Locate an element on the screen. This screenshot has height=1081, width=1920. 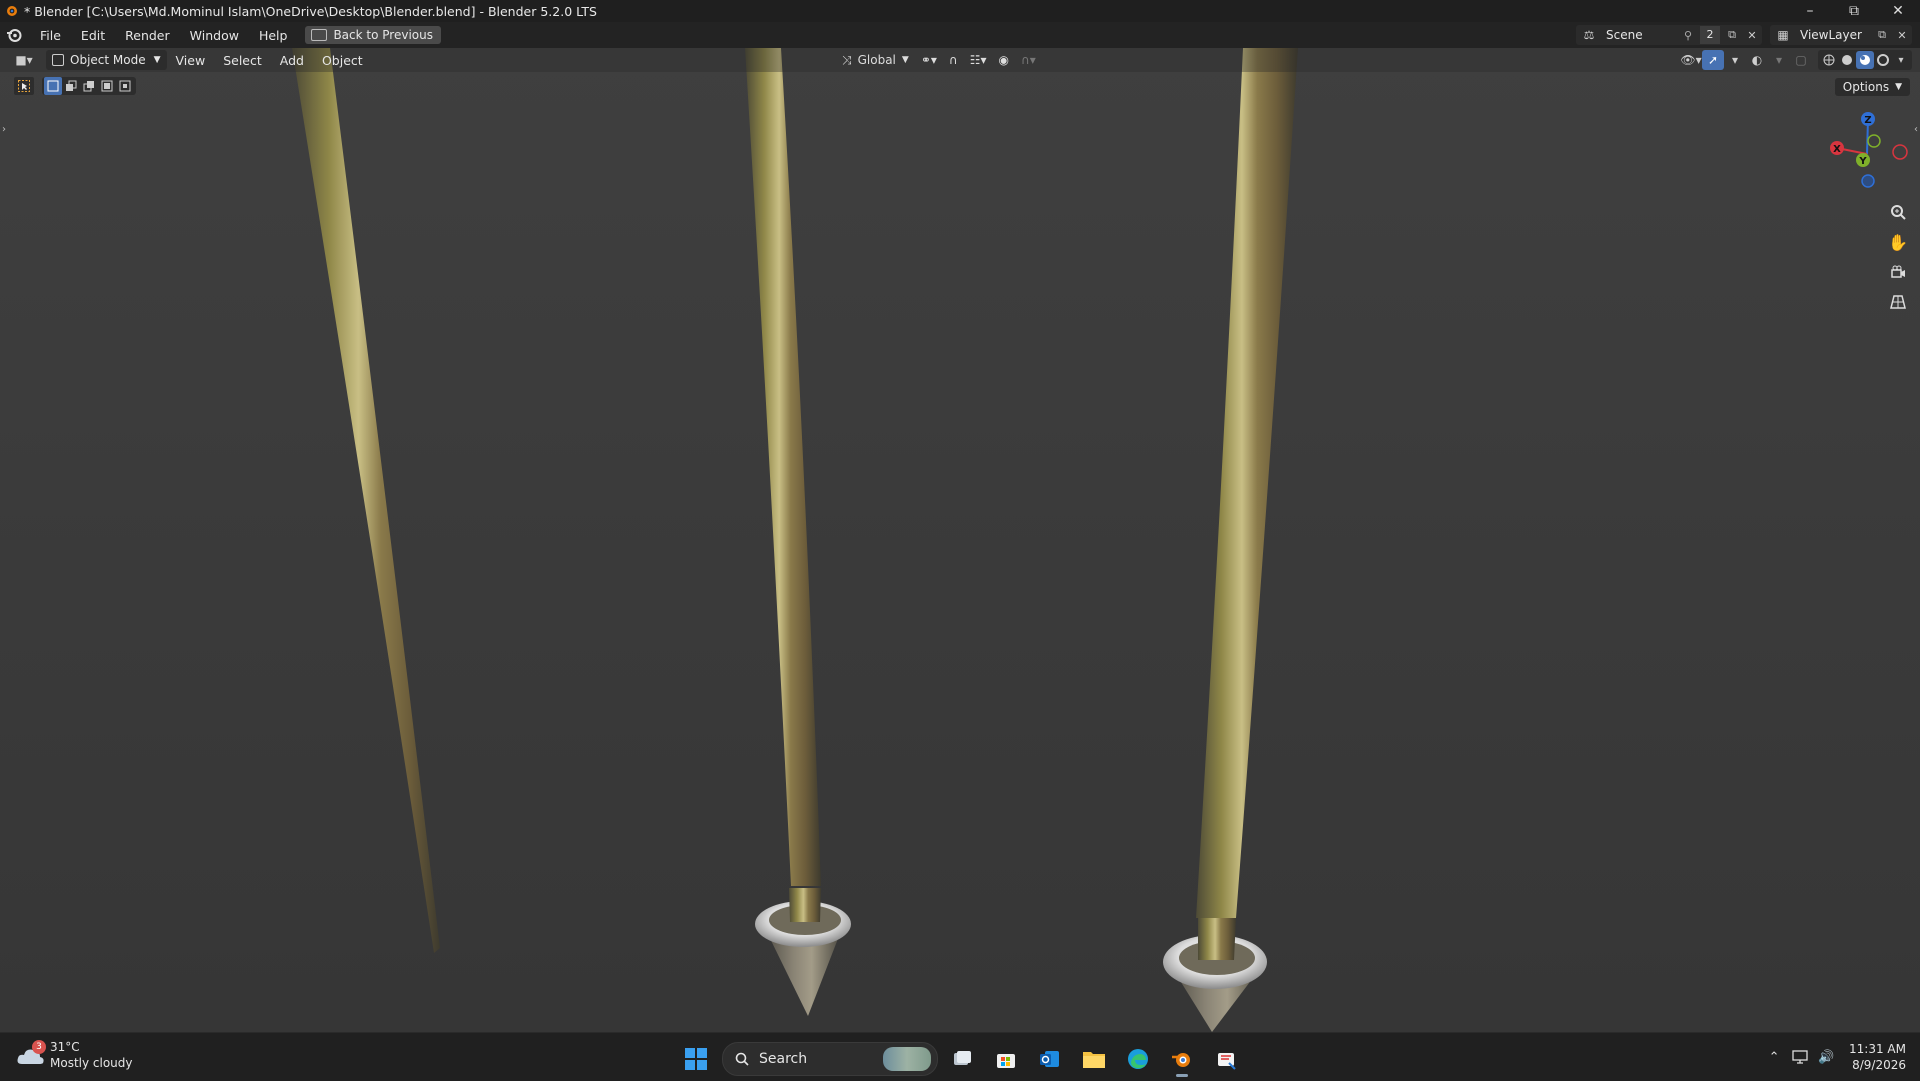
clock-time: 11:31 AM is located at coordinates (1877, 1049).